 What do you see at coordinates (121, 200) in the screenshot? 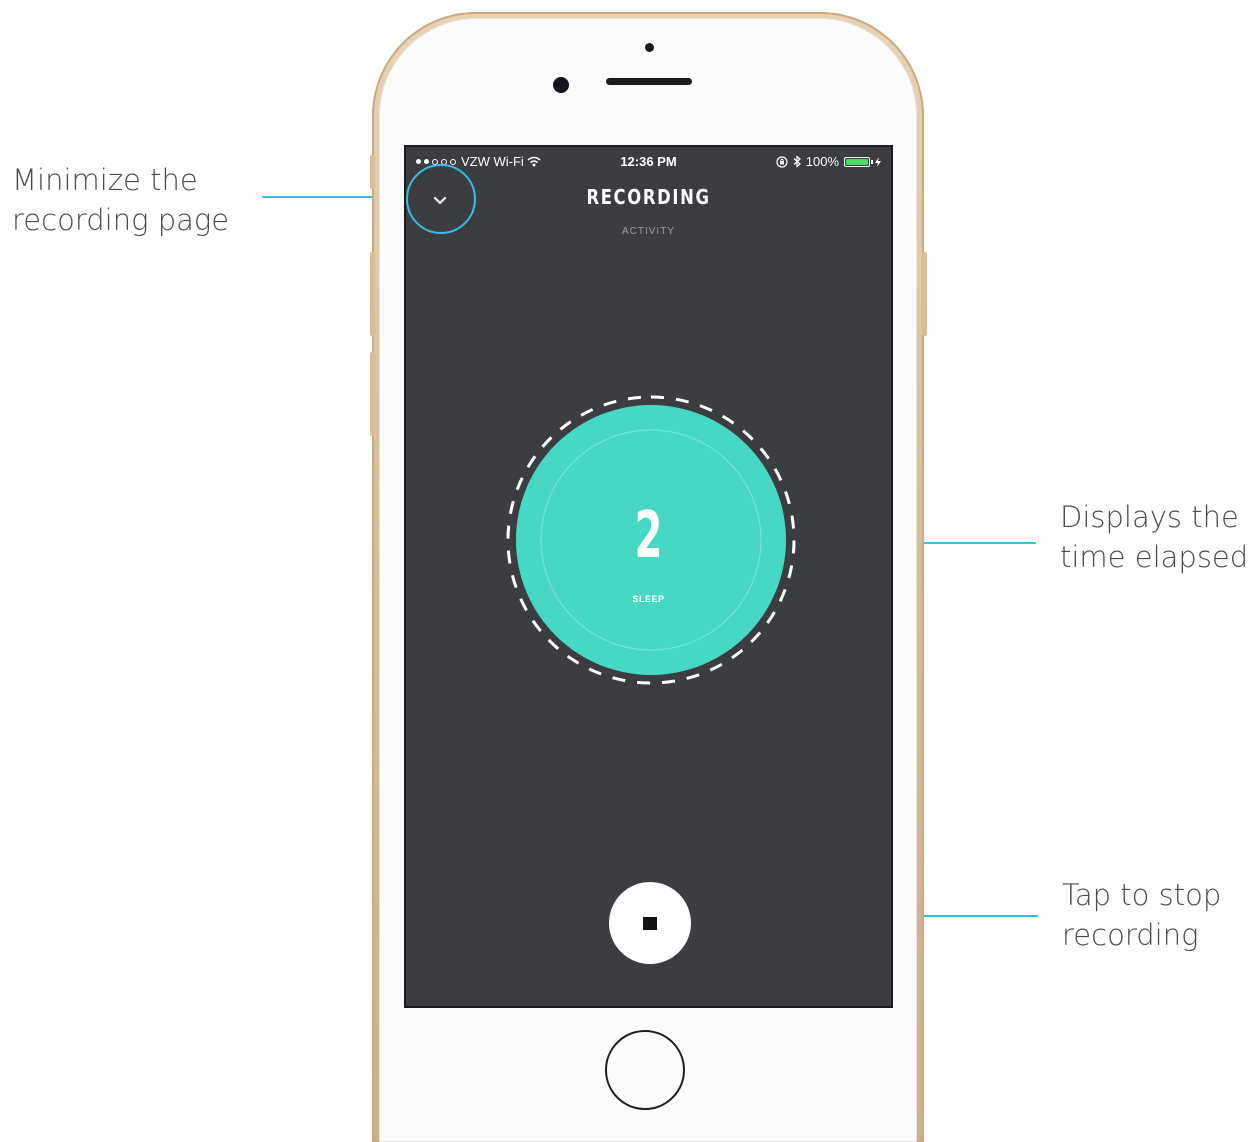
I see `annotation-minimize: Minimize the recording page` at bounding box center [121, 200].